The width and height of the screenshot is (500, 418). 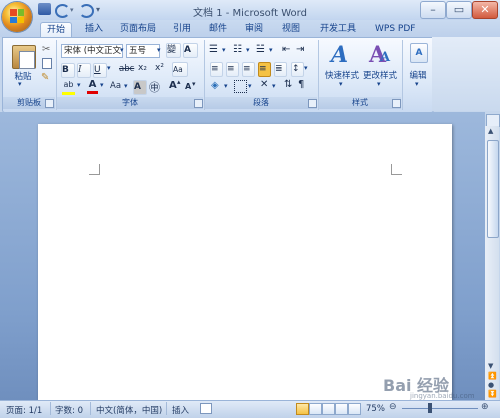 What do you see at coordinates (492, 376) in the screenshot?
I see `previous-page-icon: ⏫` at bounding box center [492, 376].